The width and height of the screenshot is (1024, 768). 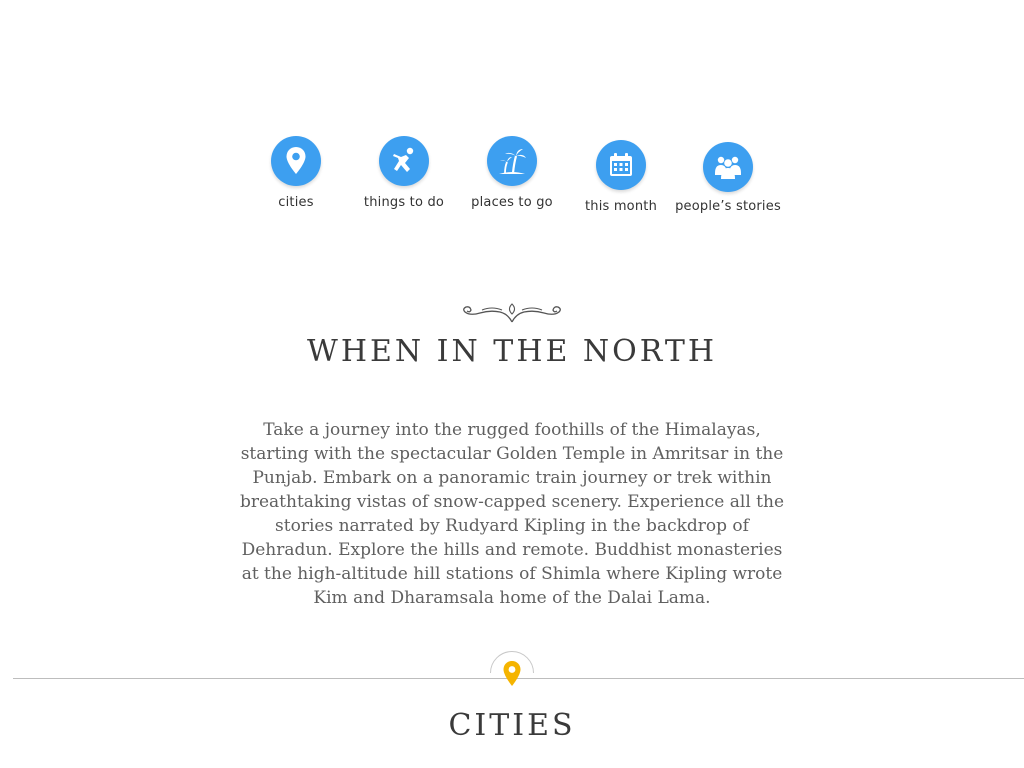 I want to click on nav-item-label: things to do, so click(x=404, y=202).